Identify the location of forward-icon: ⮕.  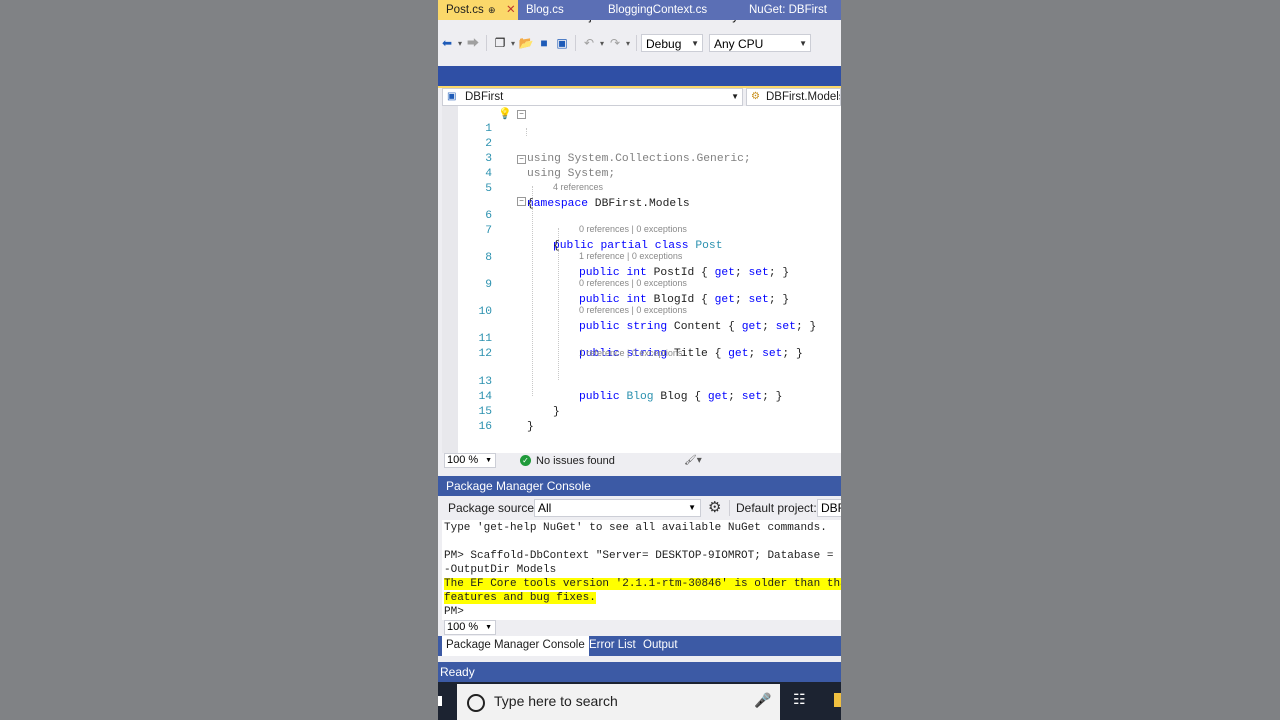
(473, 43).